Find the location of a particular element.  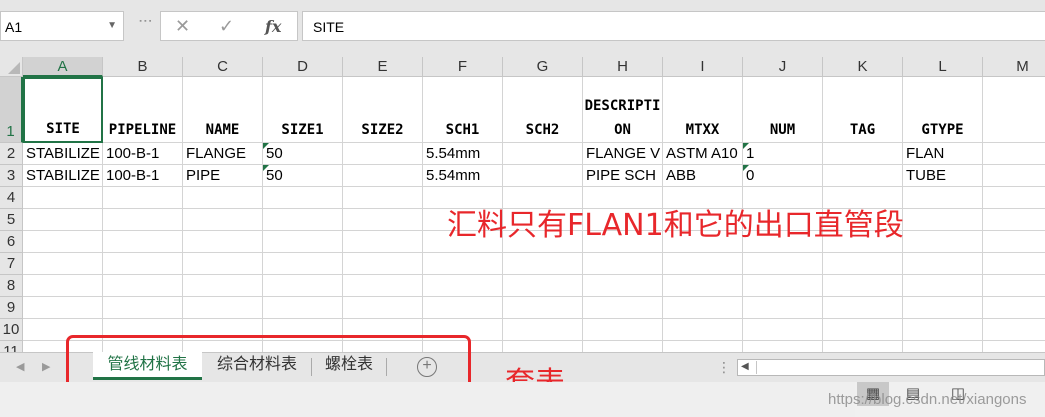

column-header-k: K is located at coordinates (863, 67).